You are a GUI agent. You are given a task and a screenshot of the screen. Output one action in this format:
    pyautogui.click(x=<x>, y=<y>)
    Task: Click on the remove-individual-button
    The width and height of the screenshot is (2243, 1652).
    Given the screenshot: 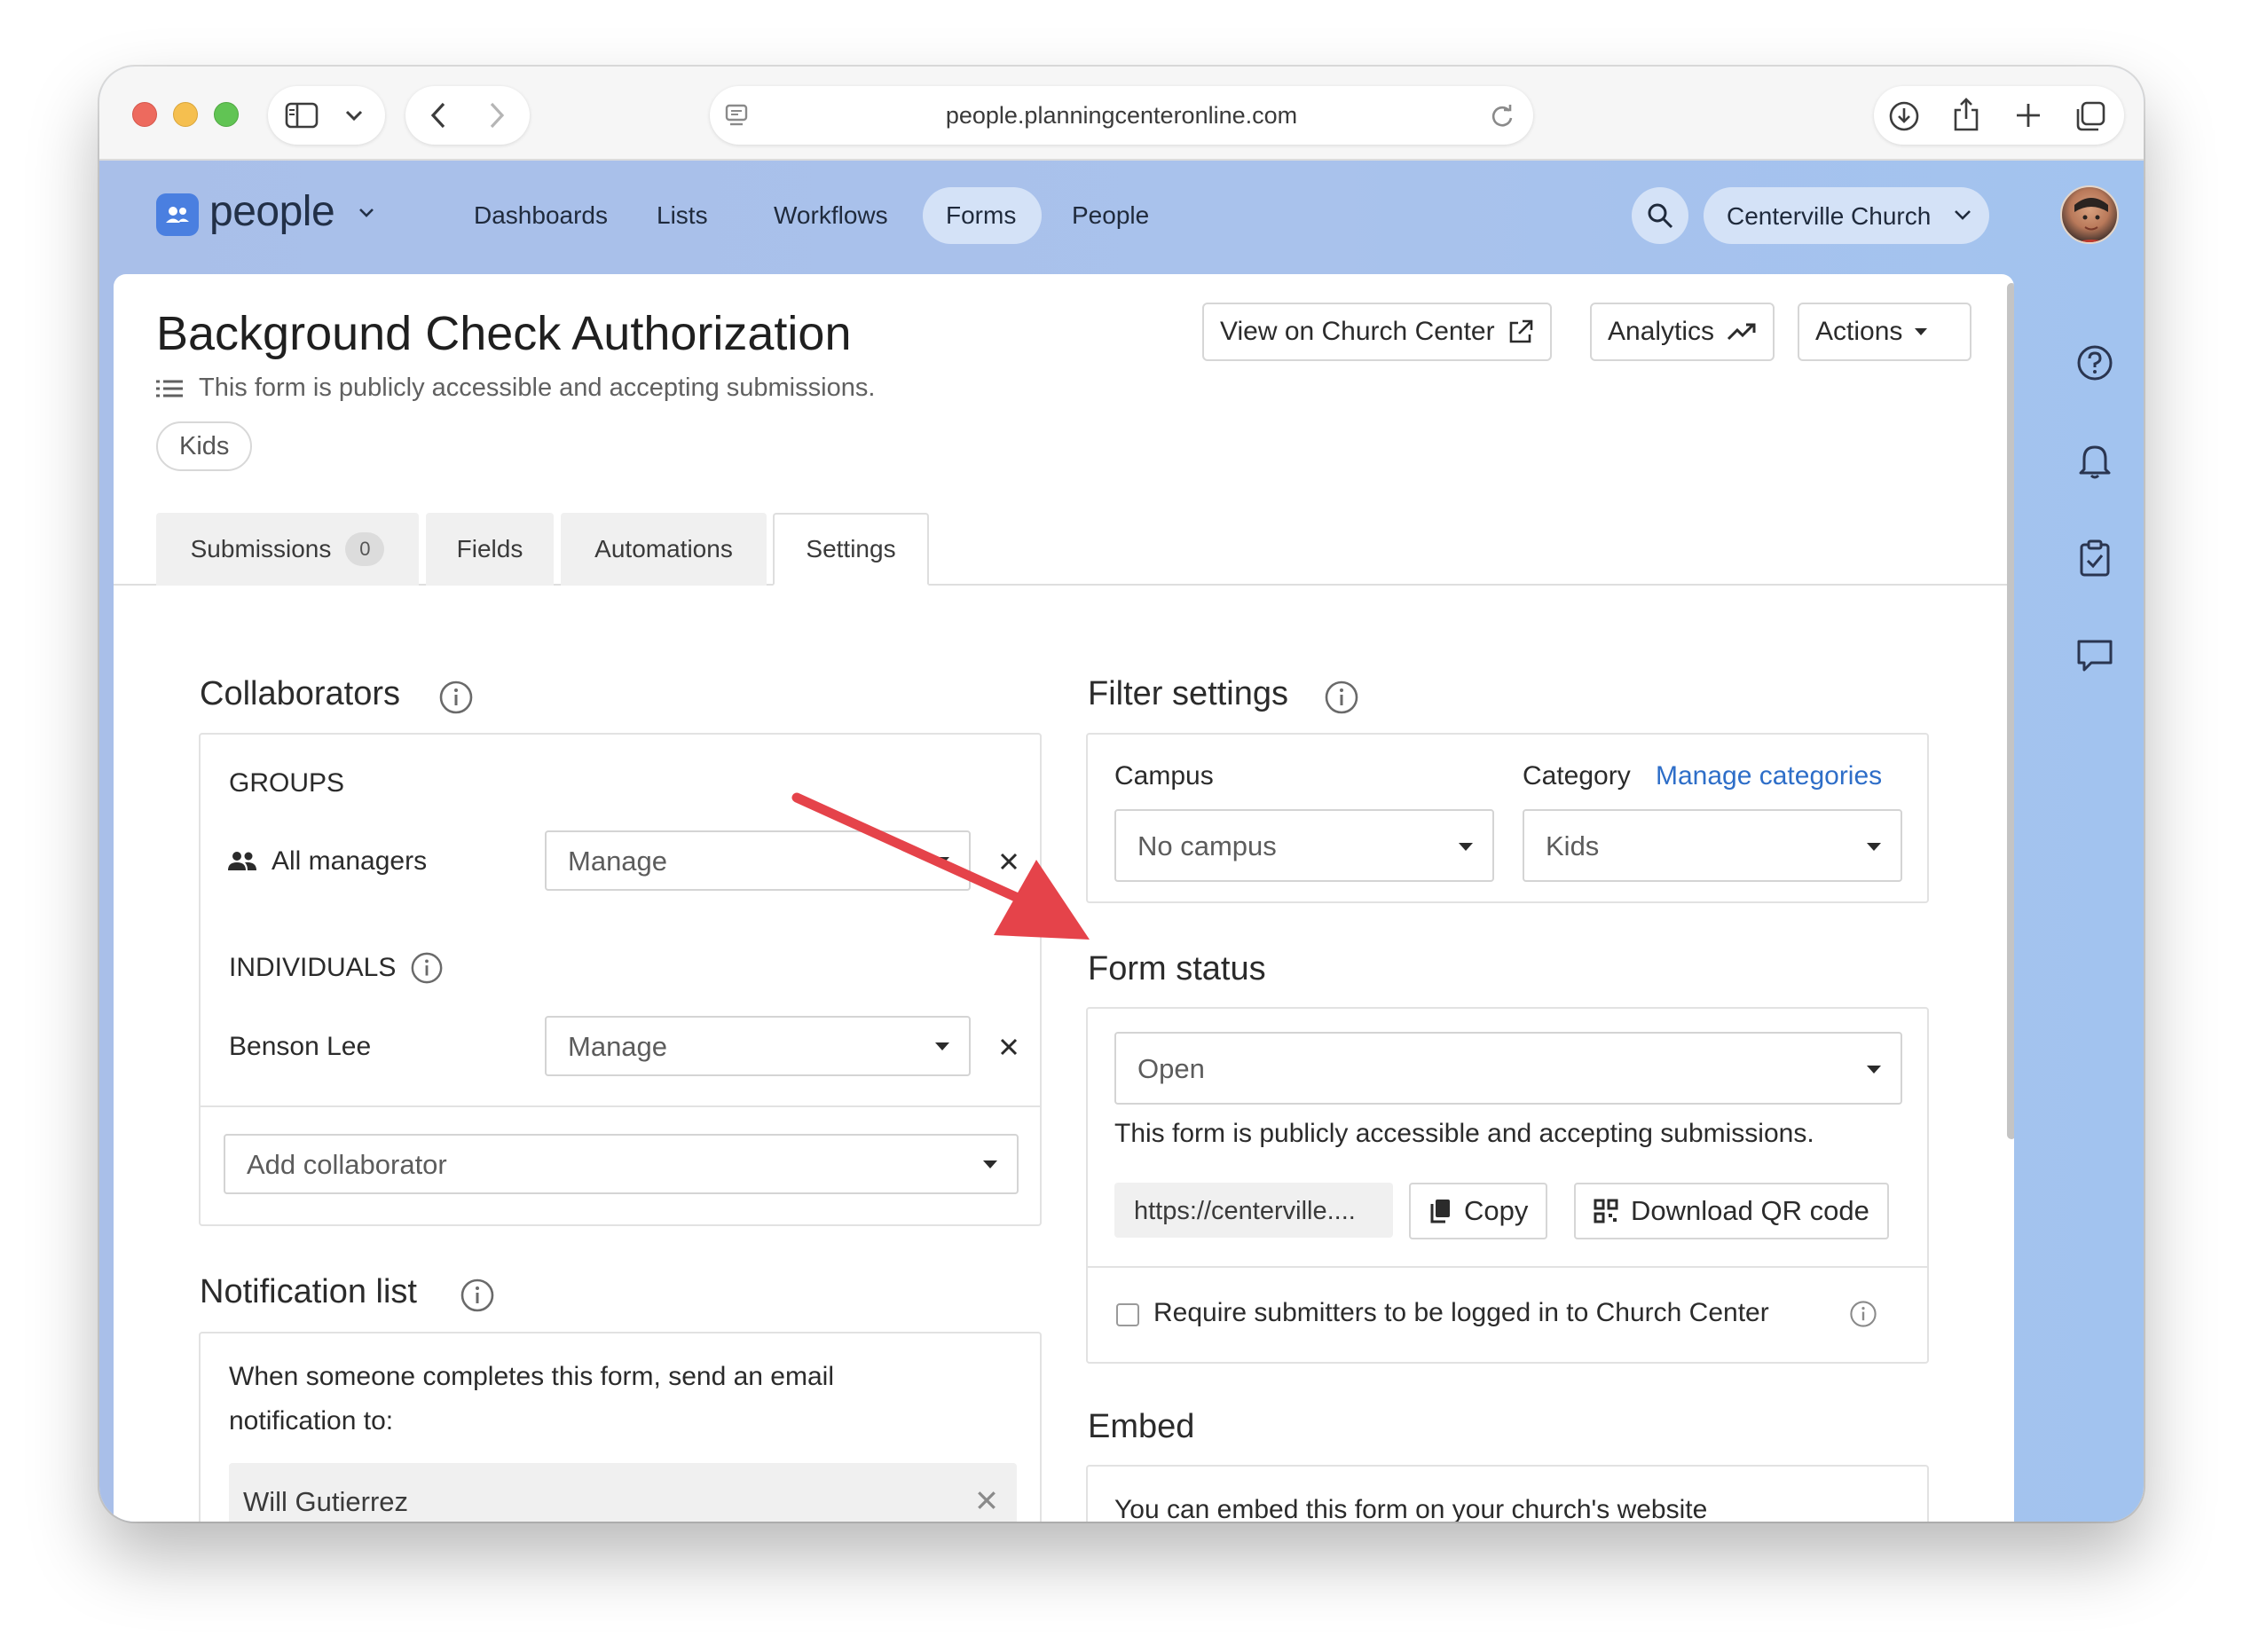 What is the action you would take?
    pyautogui.click(x=1009, y=1047)
    